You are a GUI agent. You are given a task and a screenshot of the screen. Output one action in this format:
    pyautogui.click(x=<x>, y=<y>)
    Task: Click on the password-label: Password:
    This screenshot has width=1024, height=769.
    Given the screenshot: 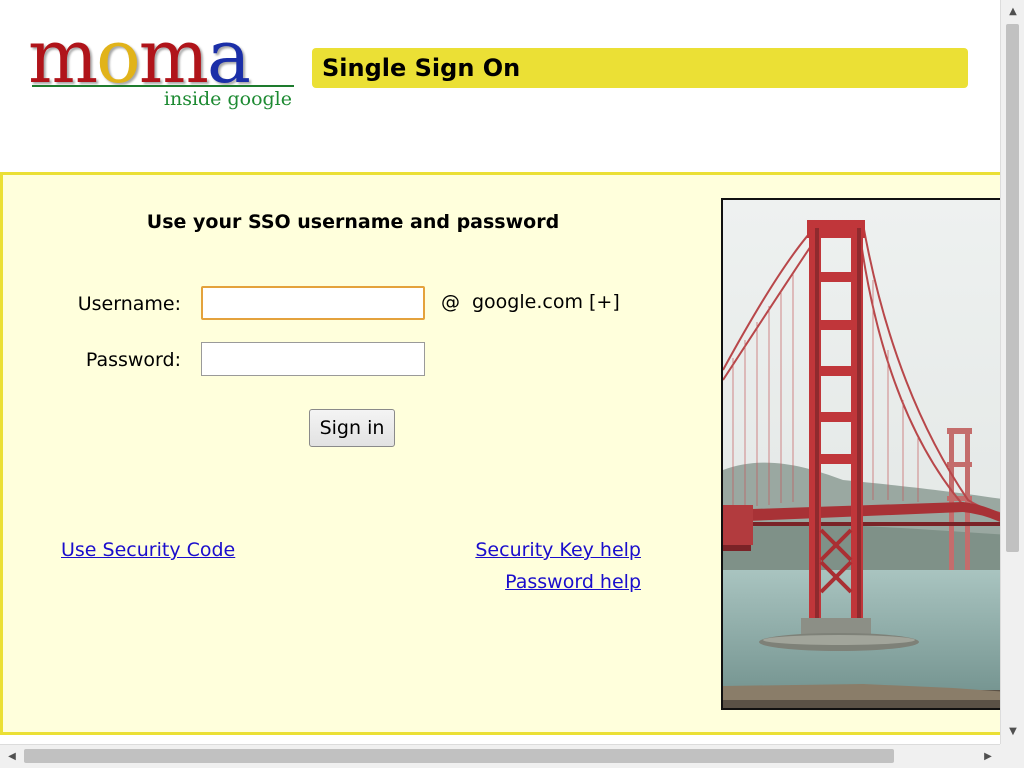 What is the action you would take?
    pyautogui.click(x=133, y=360)
    